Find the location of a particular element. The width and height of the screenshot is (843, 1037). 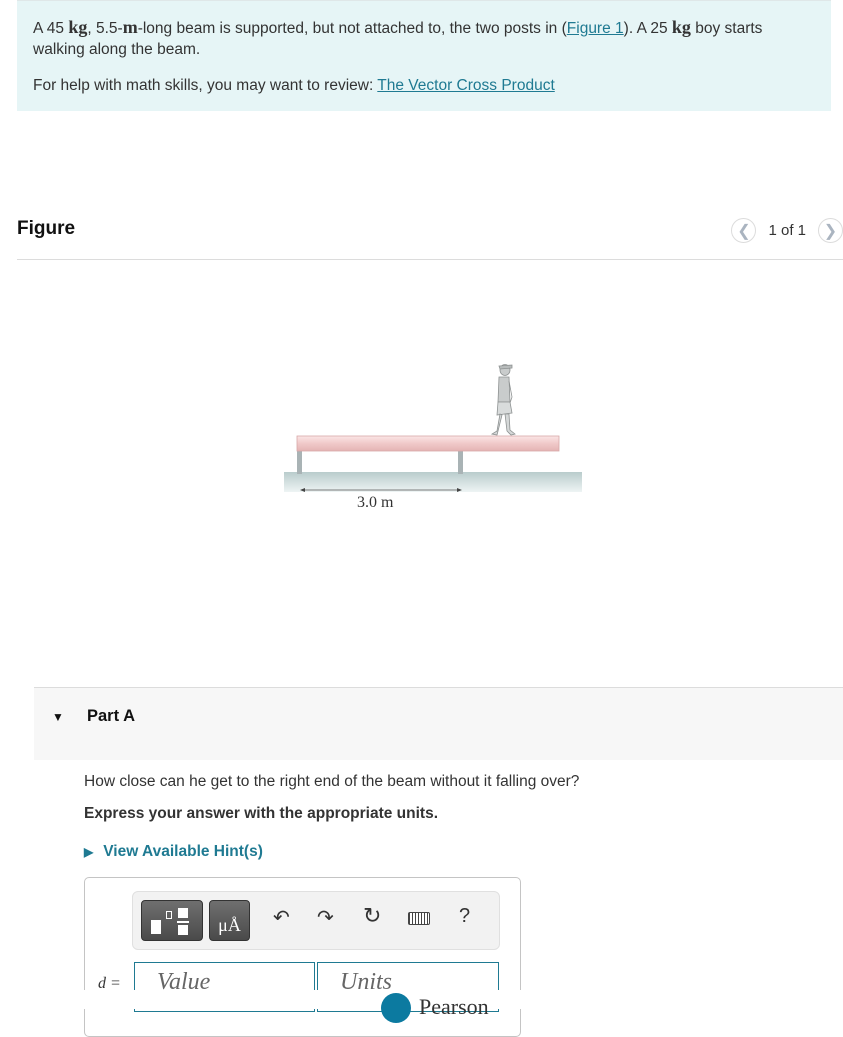

view-hints-label: View Available Hint(s) is located at coordinates (183, 851).